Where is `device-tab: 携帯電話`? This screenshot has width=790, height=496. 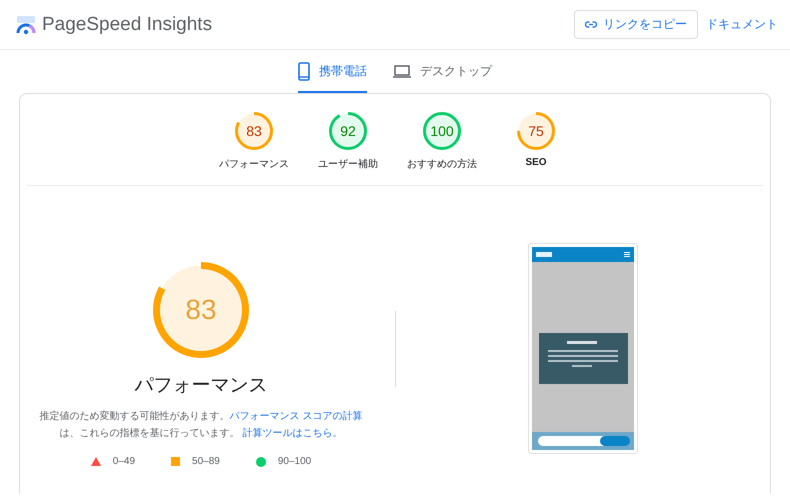
device-tab: 携帯電話 is located at coordinates (332, 74).